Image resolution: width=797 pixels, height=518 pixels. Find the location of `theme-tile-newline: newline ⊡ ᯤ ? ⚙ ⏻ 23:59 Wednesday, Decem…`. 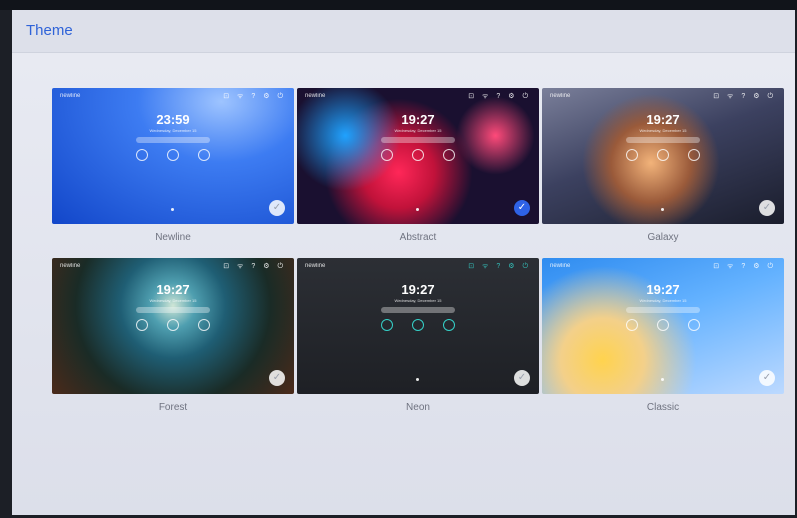

theme-tile-newline: newline ⊡ ᯤ ? ⚙ ⏻ 23:59 Wednesday, Decem… is located at coordinates (173, 156).